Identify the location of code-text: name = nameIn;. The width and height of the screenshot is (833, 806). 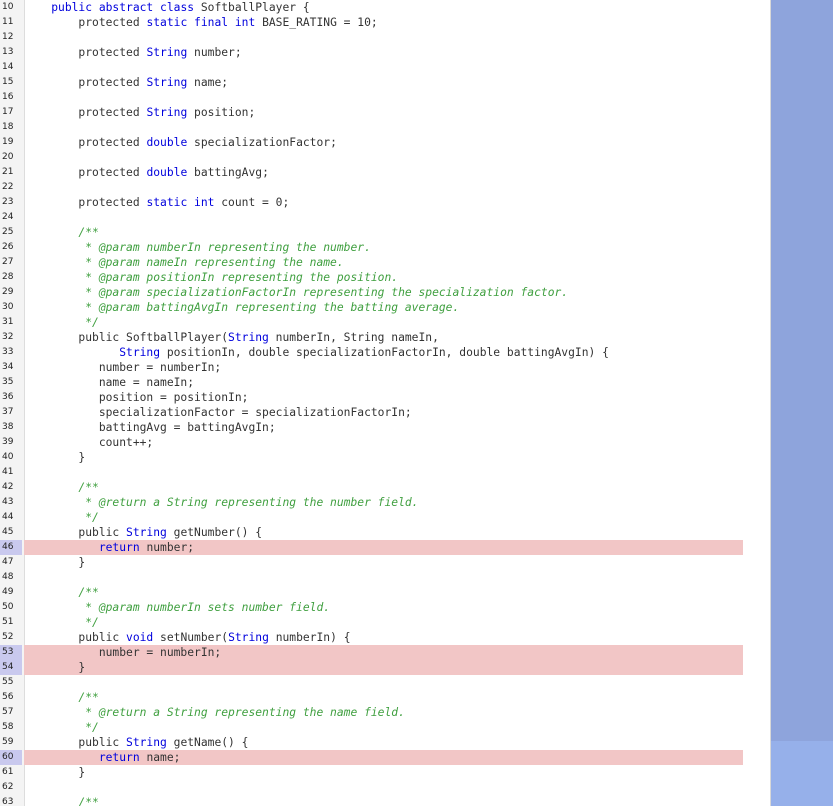
(383, 382).